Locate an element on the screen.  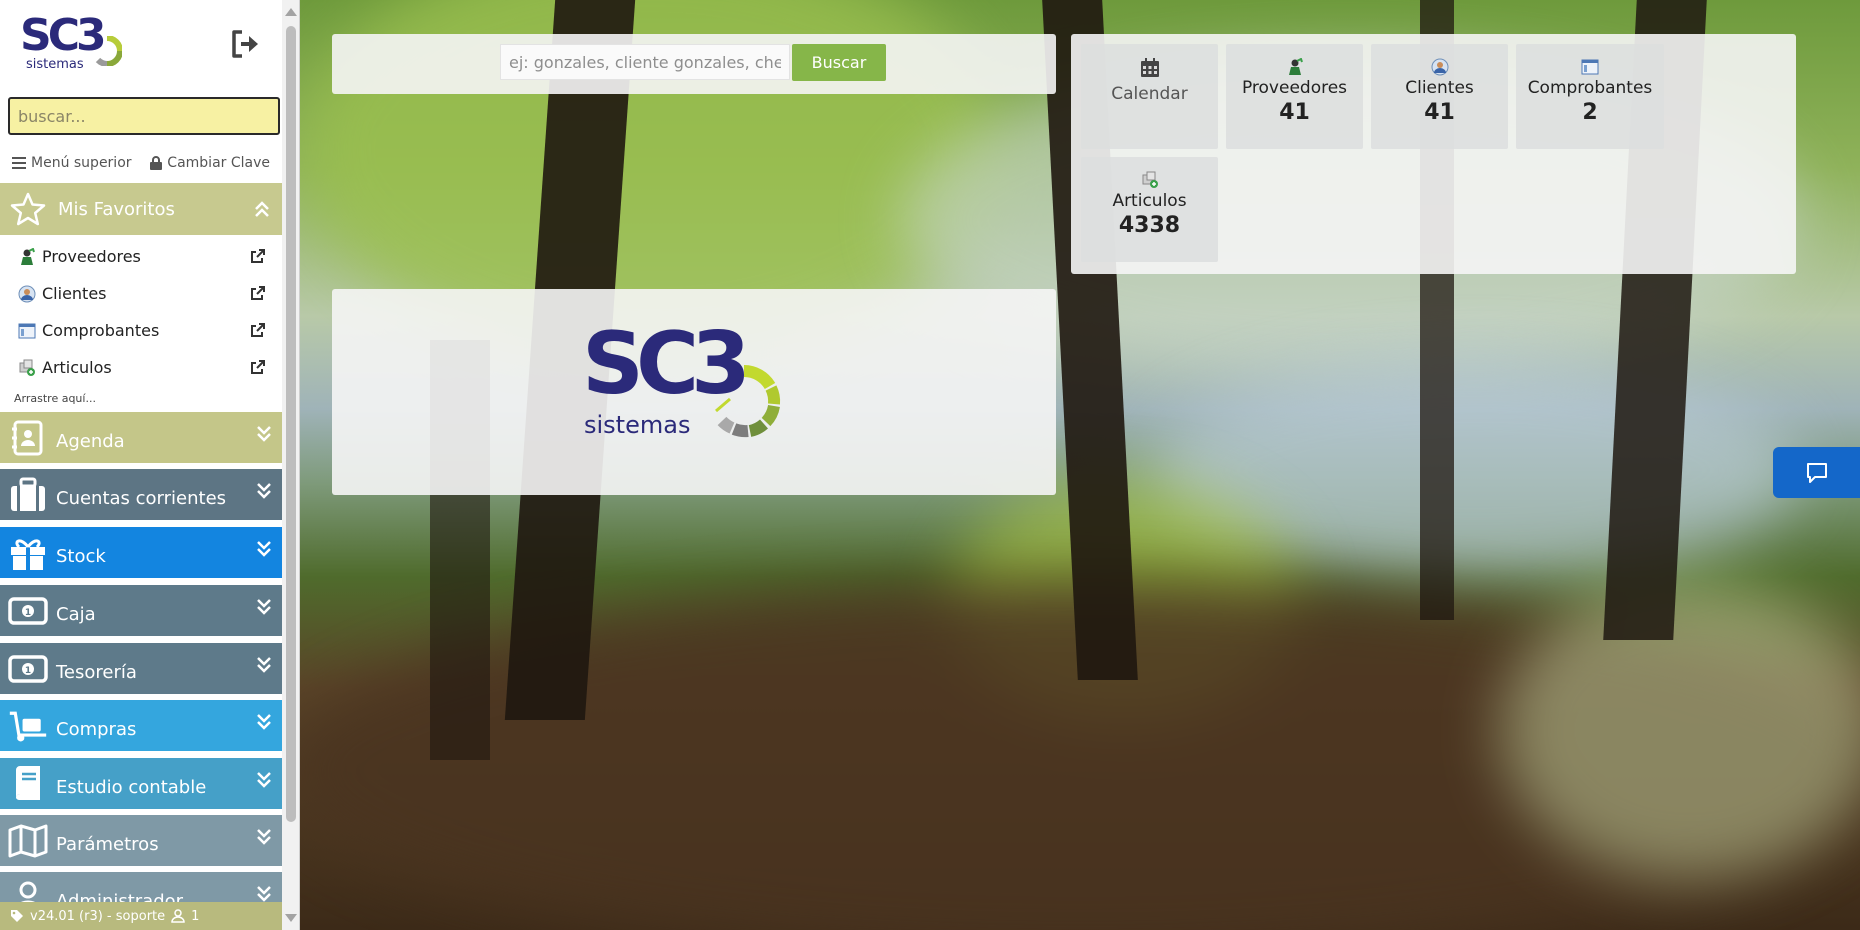
hamburger-icon is located at coordinates (19, 163).